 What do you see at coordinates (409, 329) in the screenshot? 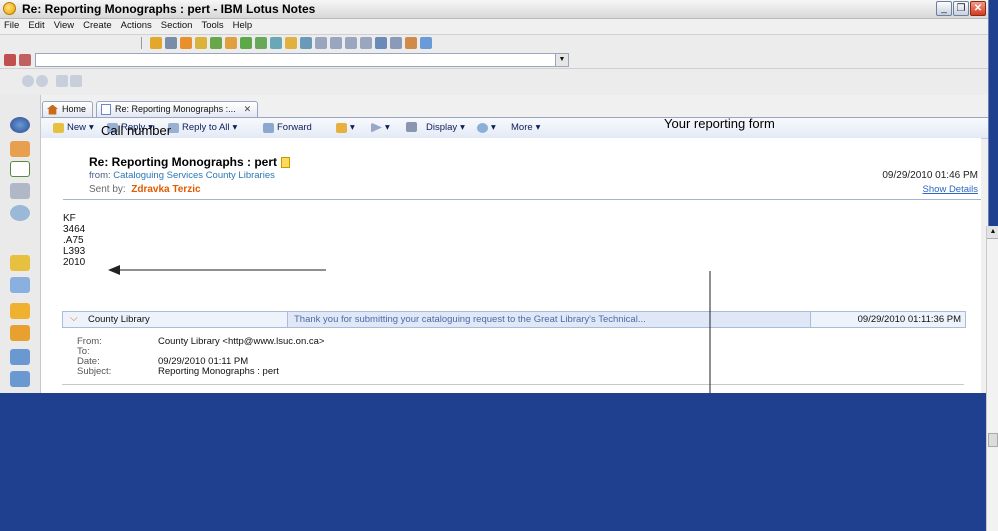
I see `annotation-overlay` at bounding box center [409, 329].